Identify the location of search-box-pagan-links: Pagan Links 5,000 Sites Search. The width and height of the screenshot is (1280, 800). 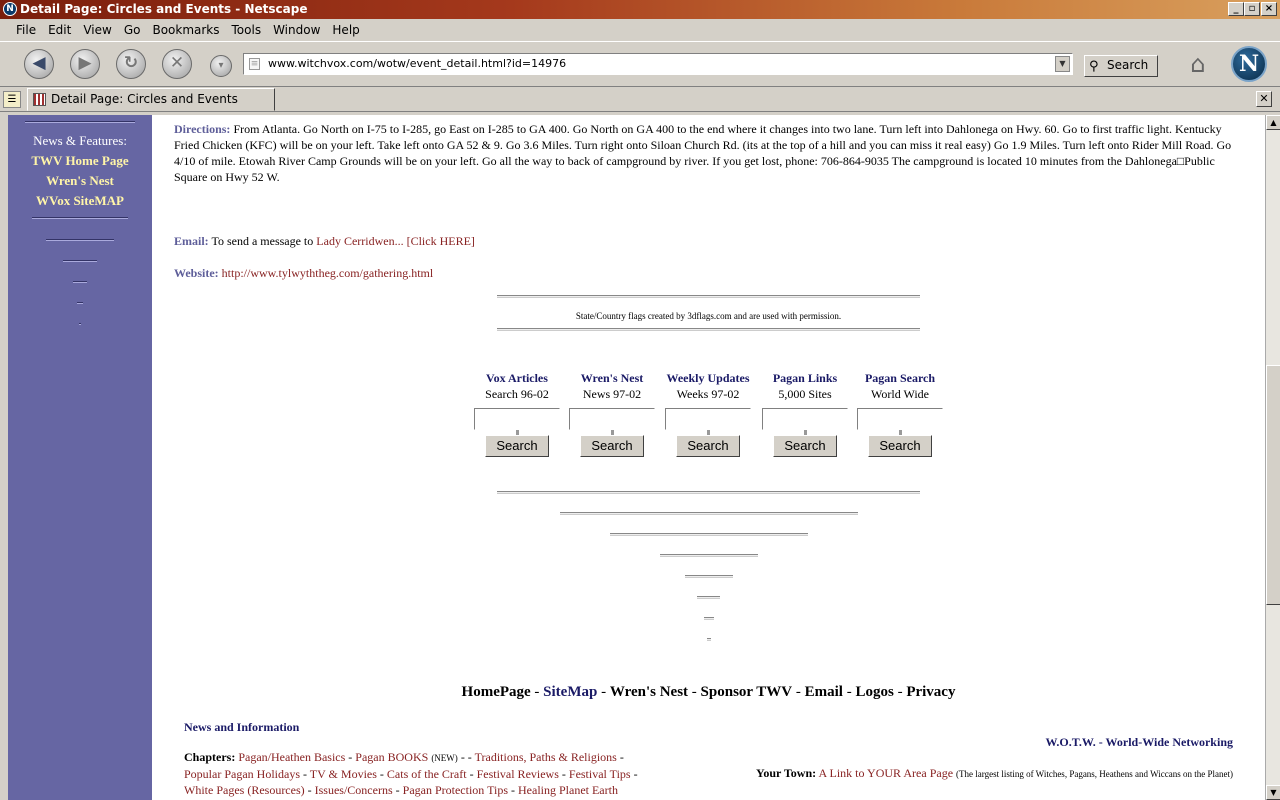
(805, 413).